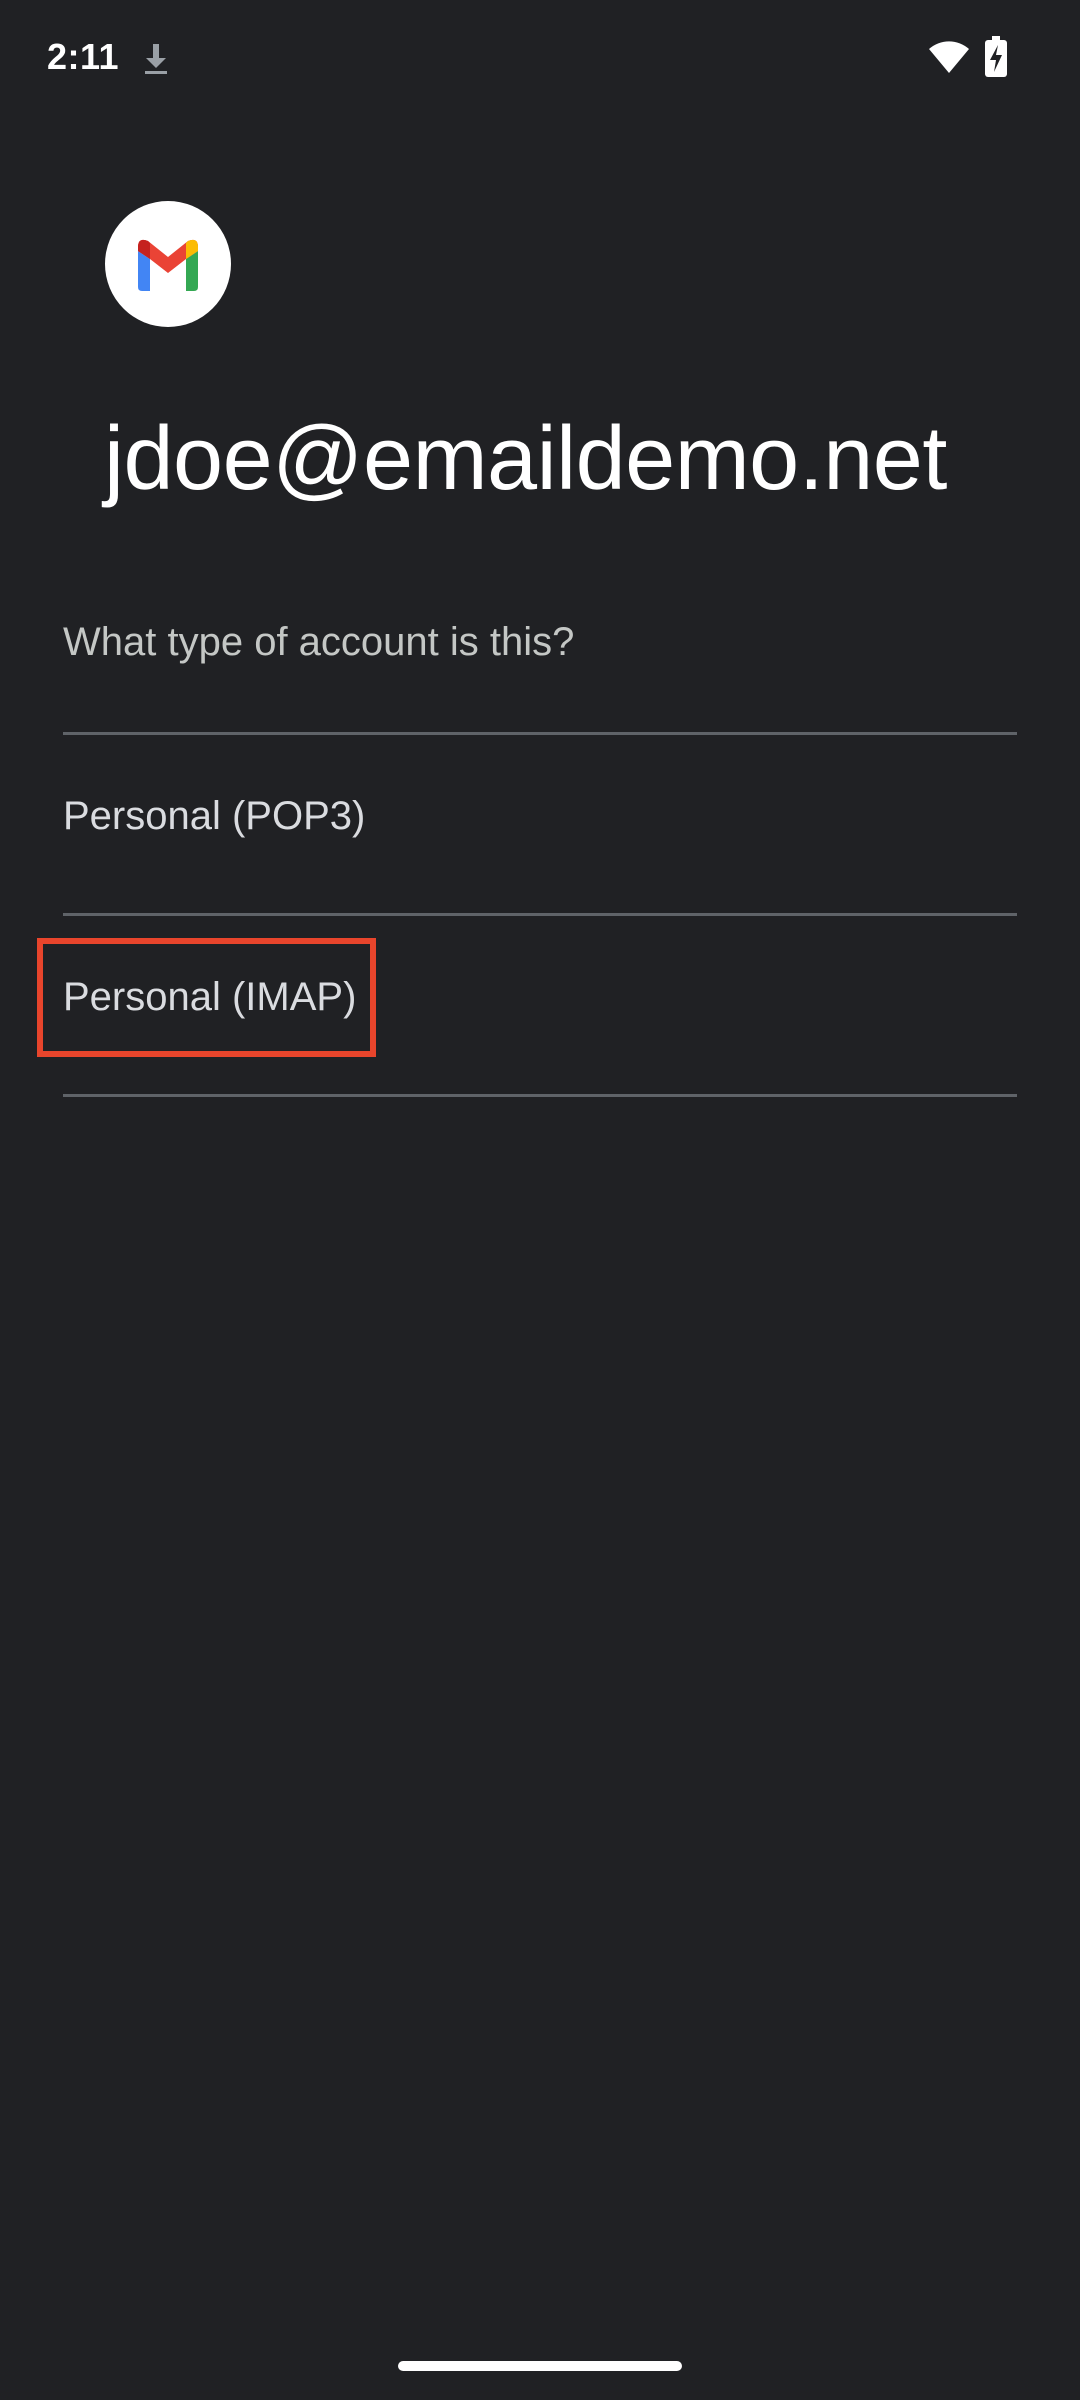 Image resolution: width=1080 pixels, height=2400 pixels. What do you see at coordinates (949, 57) in the screenshot?
I see `wifi-icon` at bounding box center [949, 57].